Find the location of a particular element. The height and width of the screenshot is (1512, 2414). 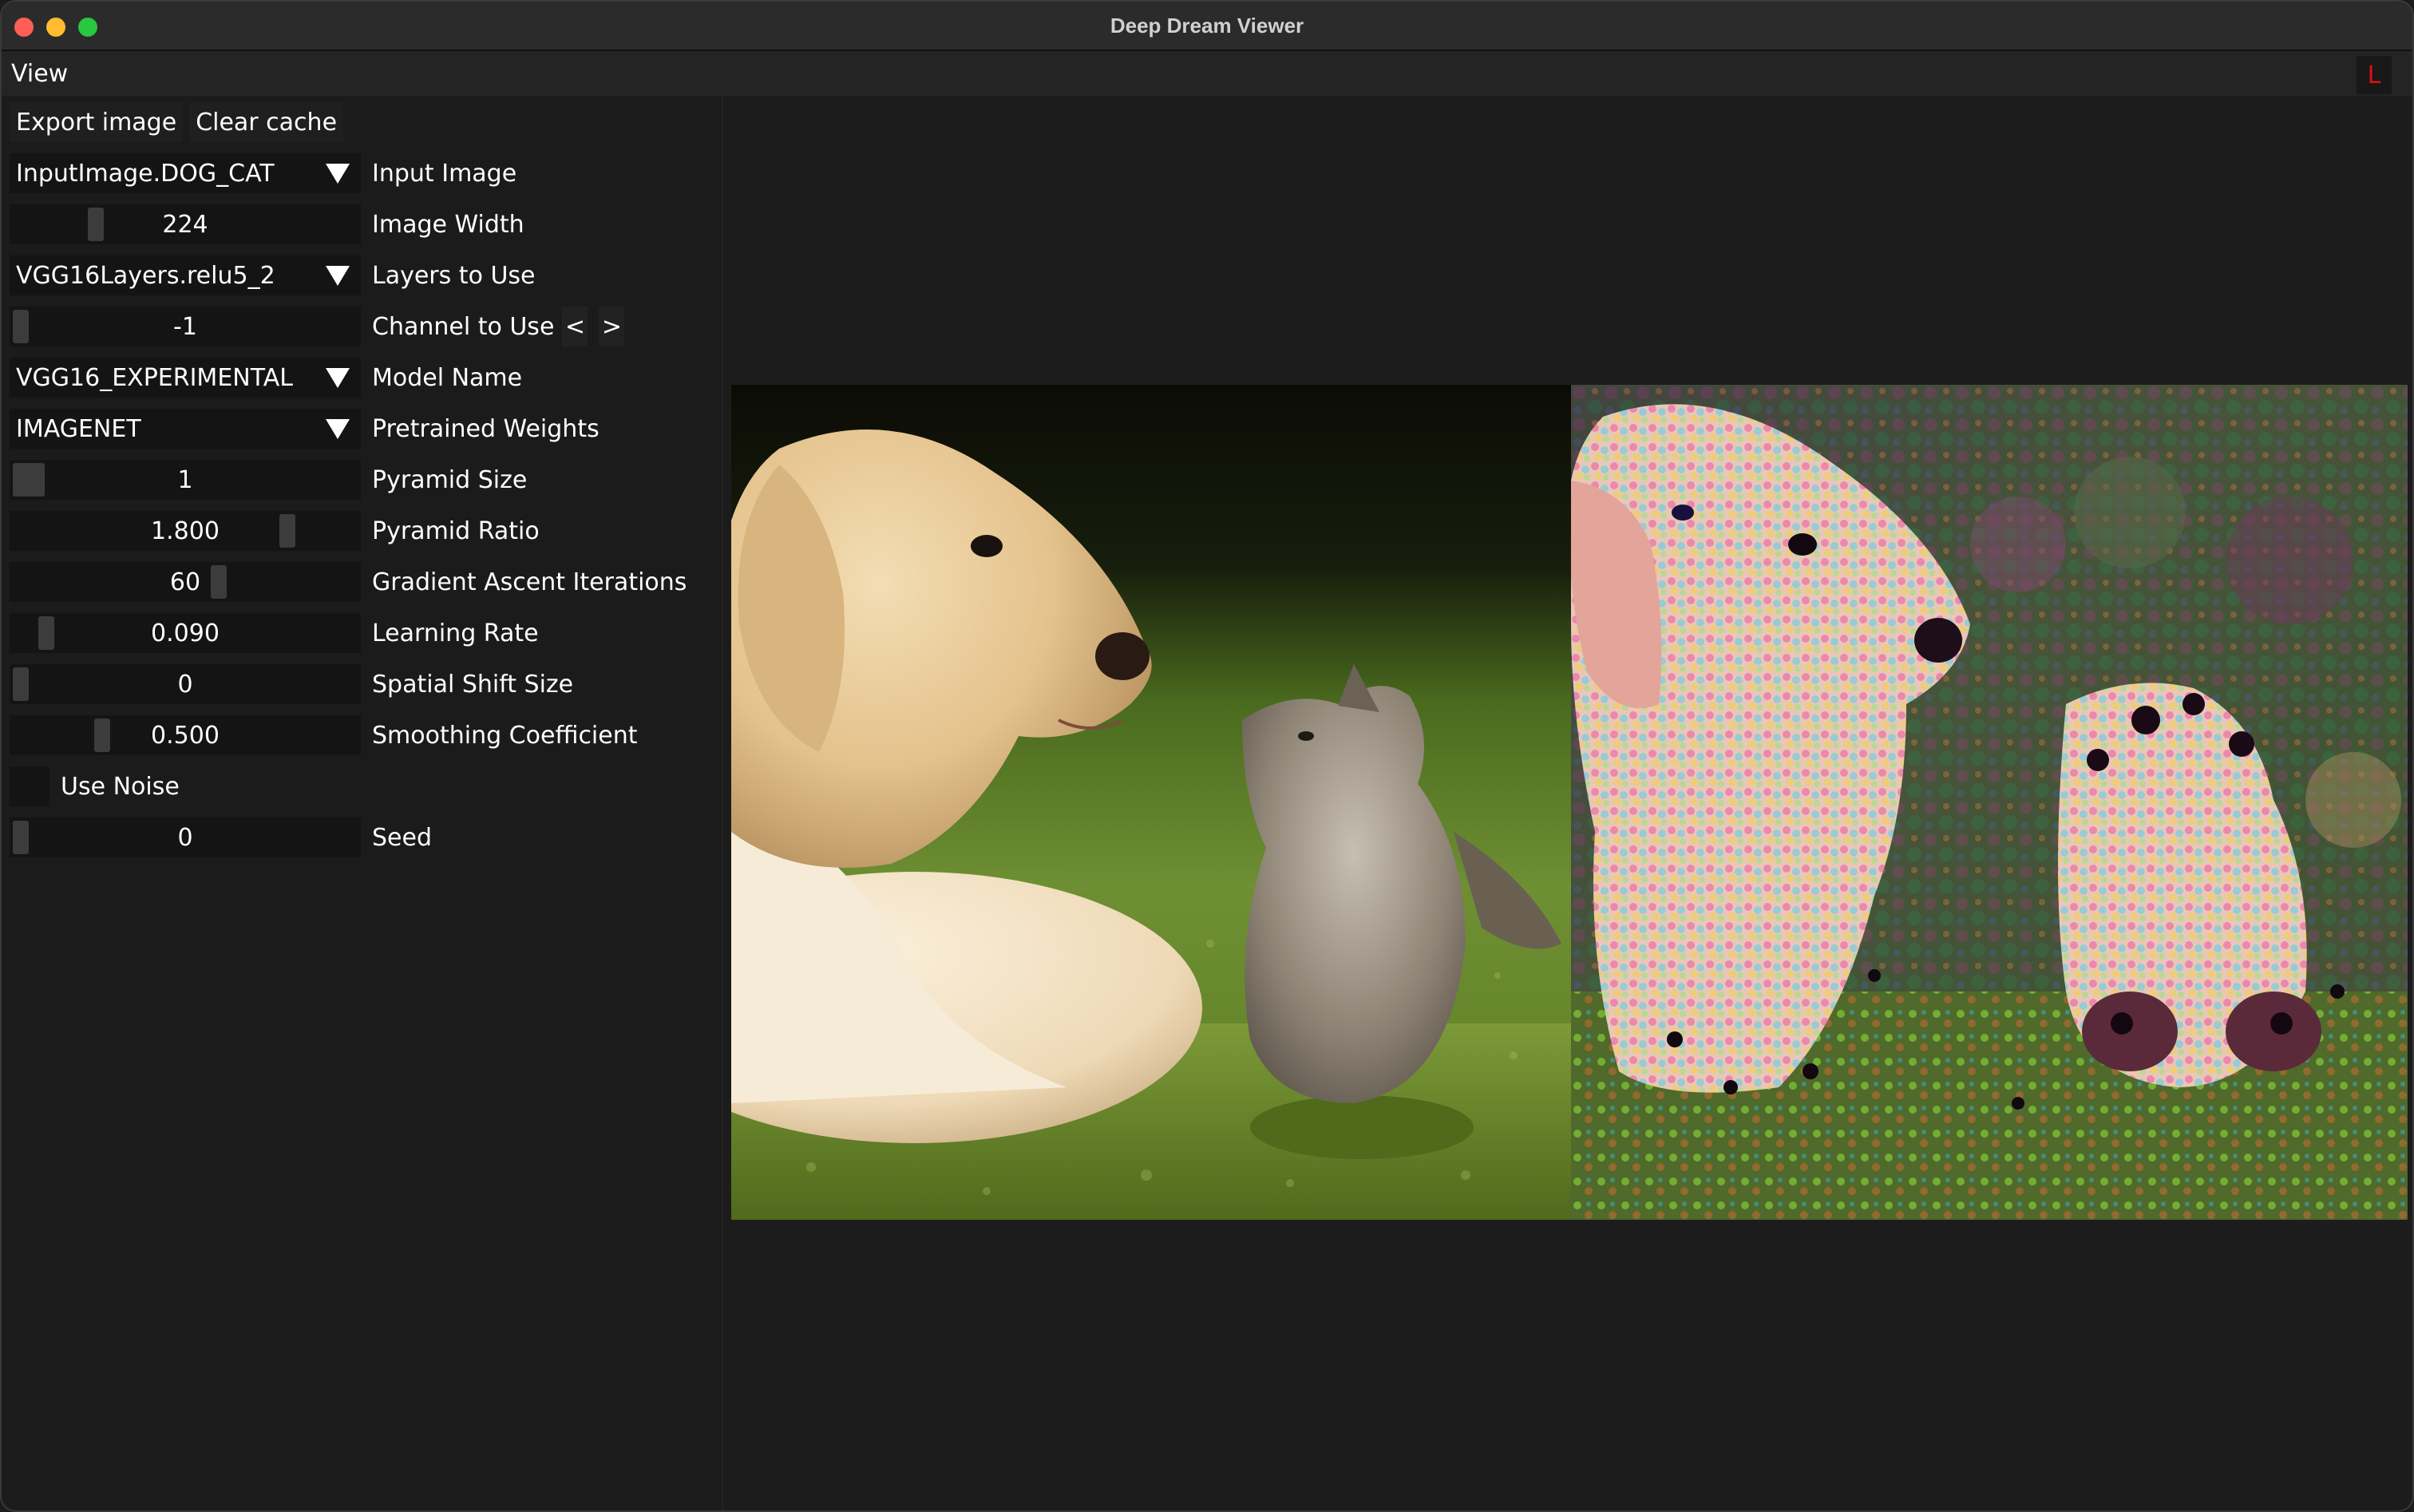

image-width-slider: 224 is located at coordinates (185, 224).